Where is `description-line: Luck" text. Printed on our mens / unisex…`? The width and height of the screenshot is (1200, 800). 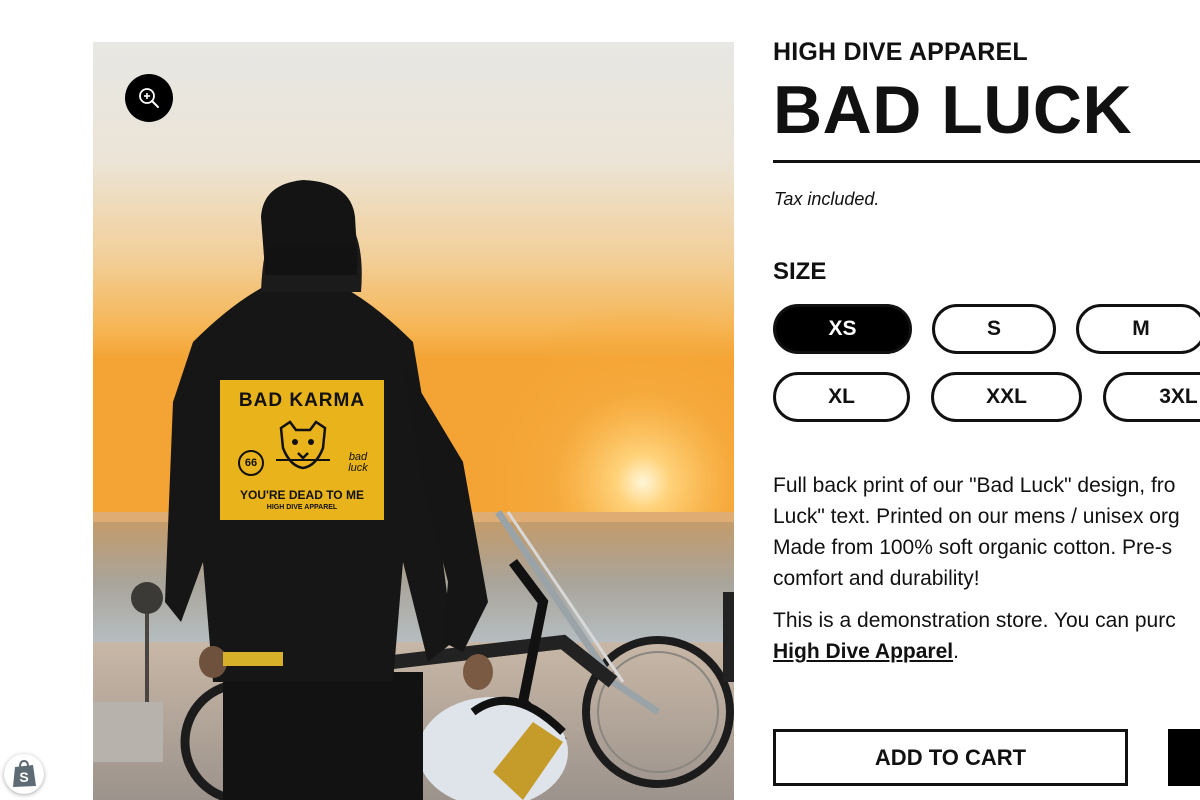 description-line: Luck" text. Printed on our mens / unisex… is located at coordinates (976, 516).